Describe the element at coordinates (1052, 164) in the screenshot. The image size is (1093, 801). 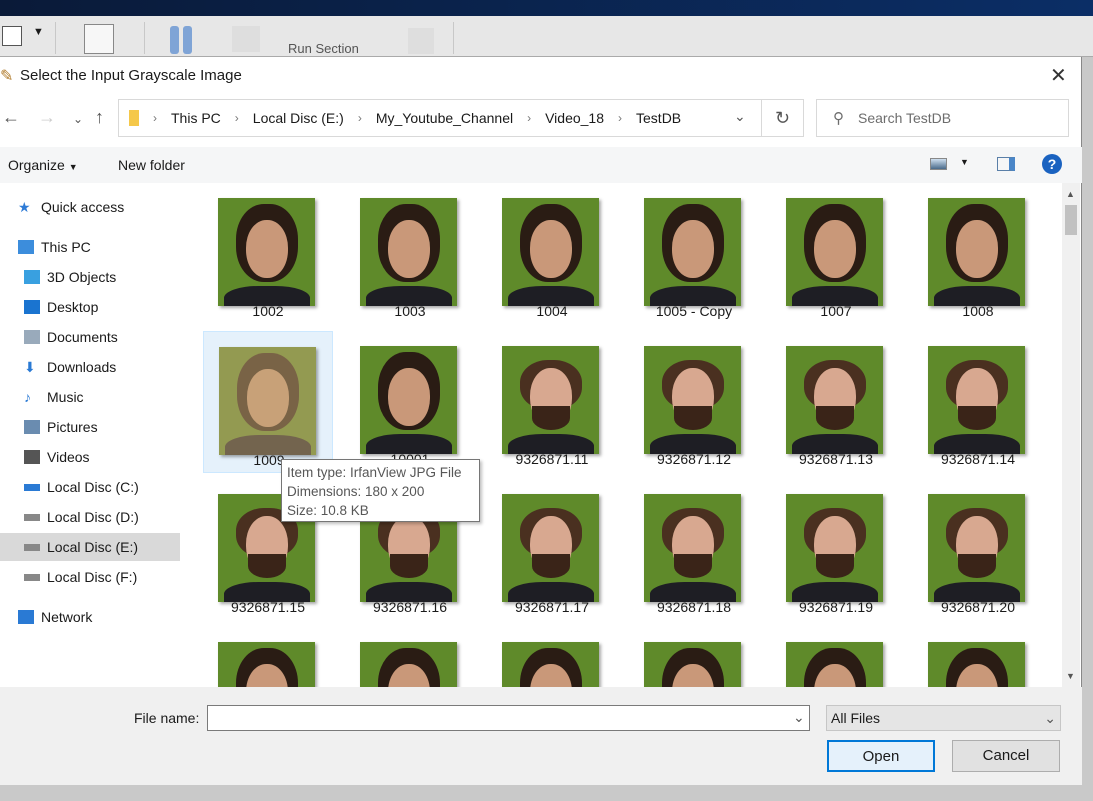
I see `help-icon: ?` at that location.